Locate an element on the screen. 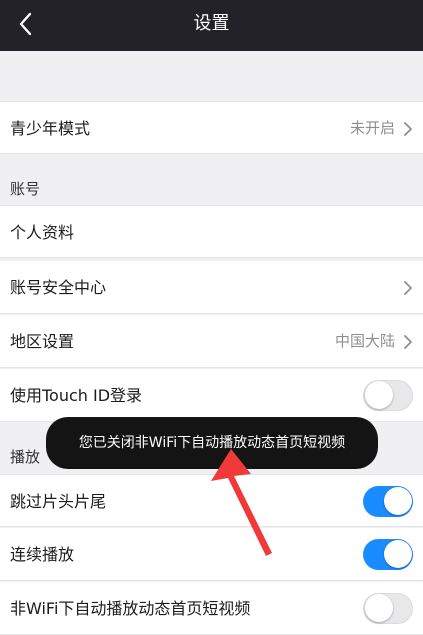  nav-bar: 设置 is located at coordinates (211, 25).